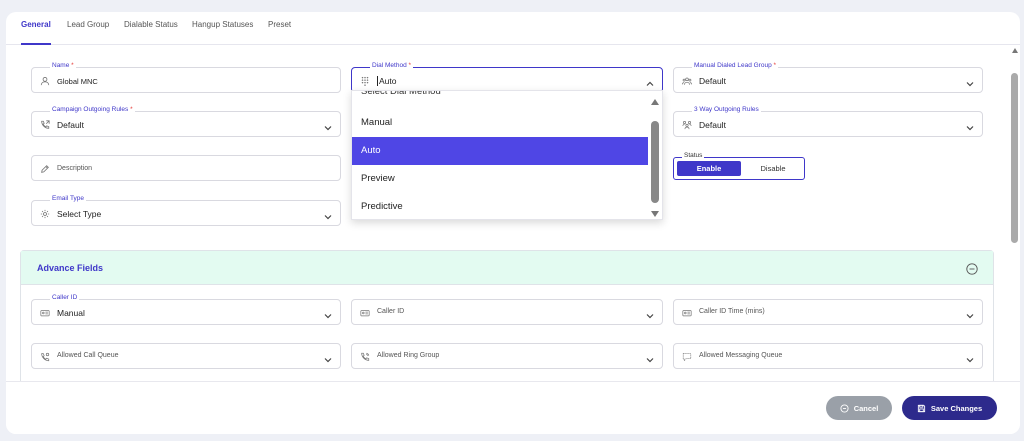 The height and width of the screenshot is (441, 1024). What do you see at coordinates (77, 81) in the screenshot?
I see `name-value: Global MNC` at bounding box center [77, 81].